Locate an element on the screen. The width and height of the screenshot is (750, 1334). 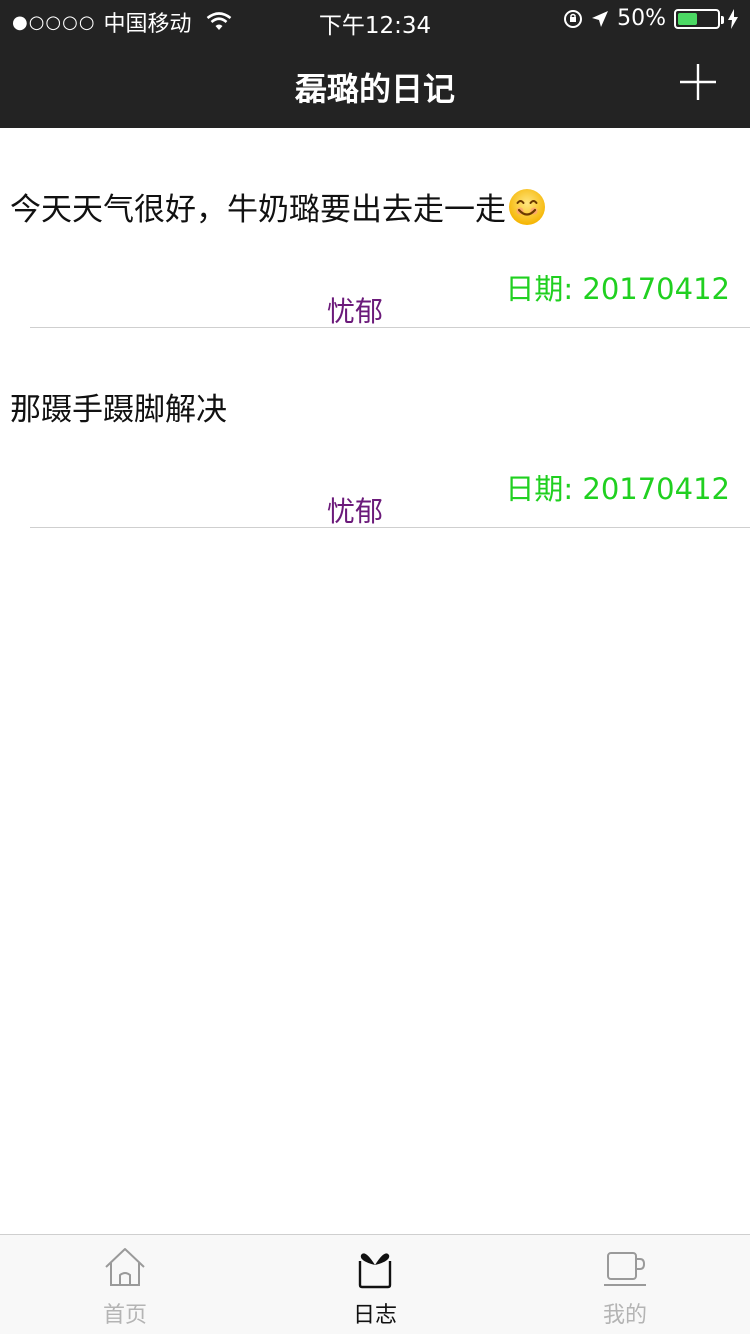
tab-me-label: 我的 is located at coordinates (624, 1315).